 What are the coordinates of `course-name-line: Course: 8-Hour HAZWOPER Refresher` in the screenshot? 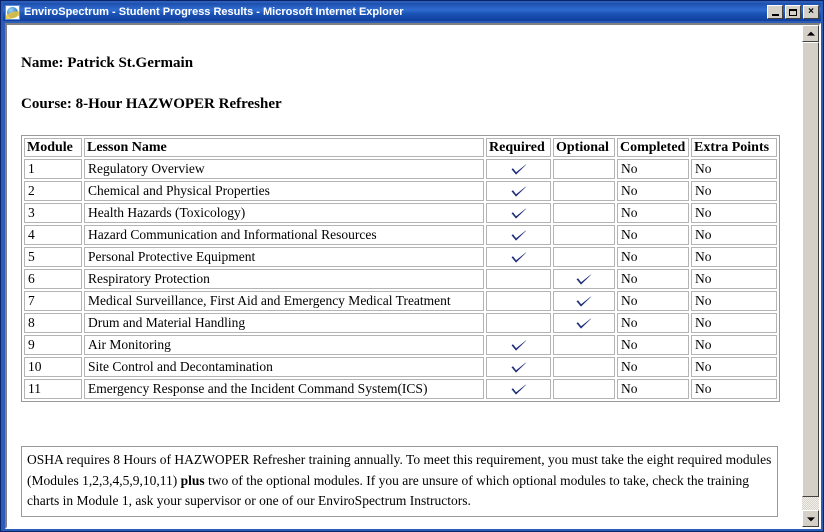 It's located at (151, 104).